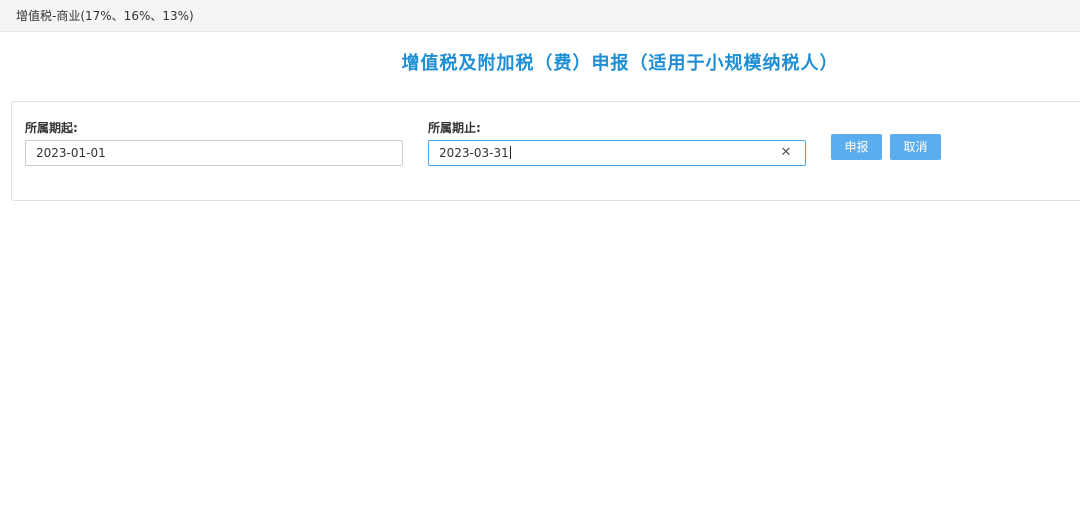 This screenshot has height=512, width=1080. Describe the element at coordinates (540, 16) in the screenshot. I see `top-bar: 增值税-商业(17%、16%、13%)` at that location.